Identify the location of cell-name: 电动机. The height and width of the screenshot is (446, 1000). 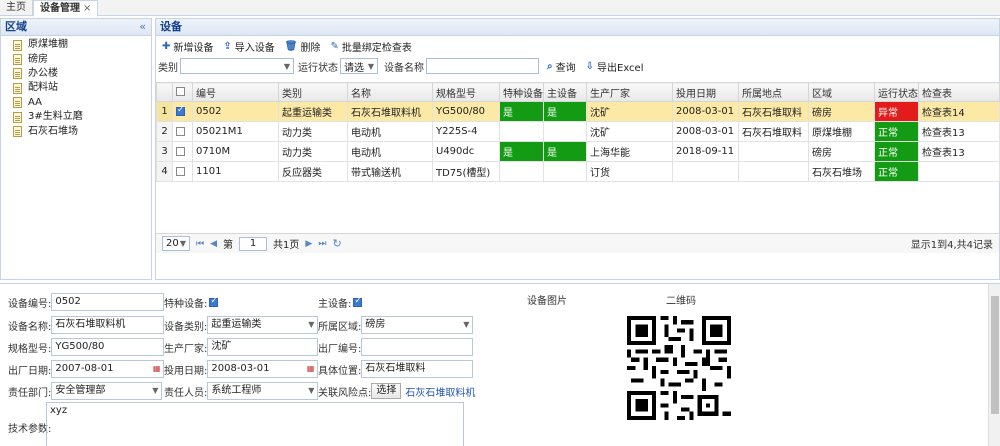
(390, 131).